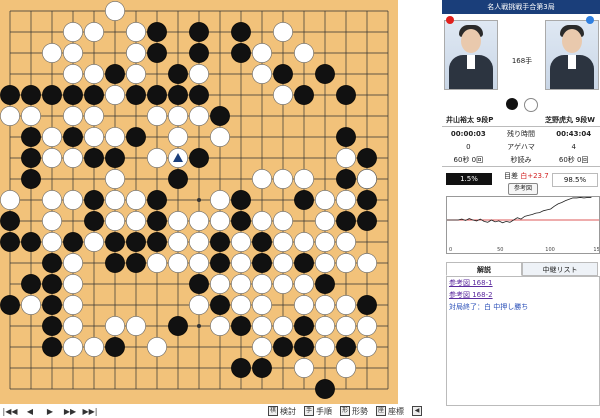 Image resolution: width=600 pixels, height=418 pixels. Describe the element at coordinates (282, 411) in the screenshot. I see `analysis-button: 棋検討` at that location.